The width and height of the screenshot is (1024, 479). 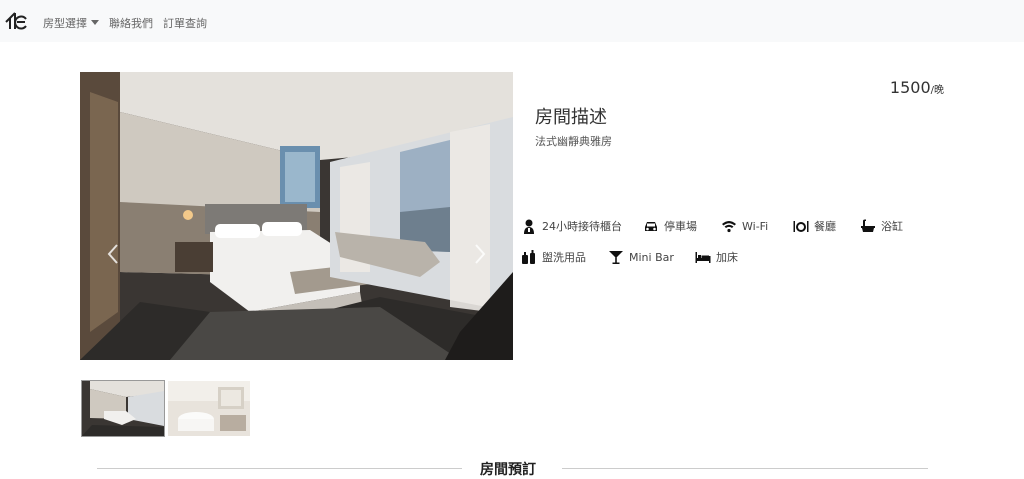 I want to click on amenity-parking: 停車場, so click(x=670, y=226).